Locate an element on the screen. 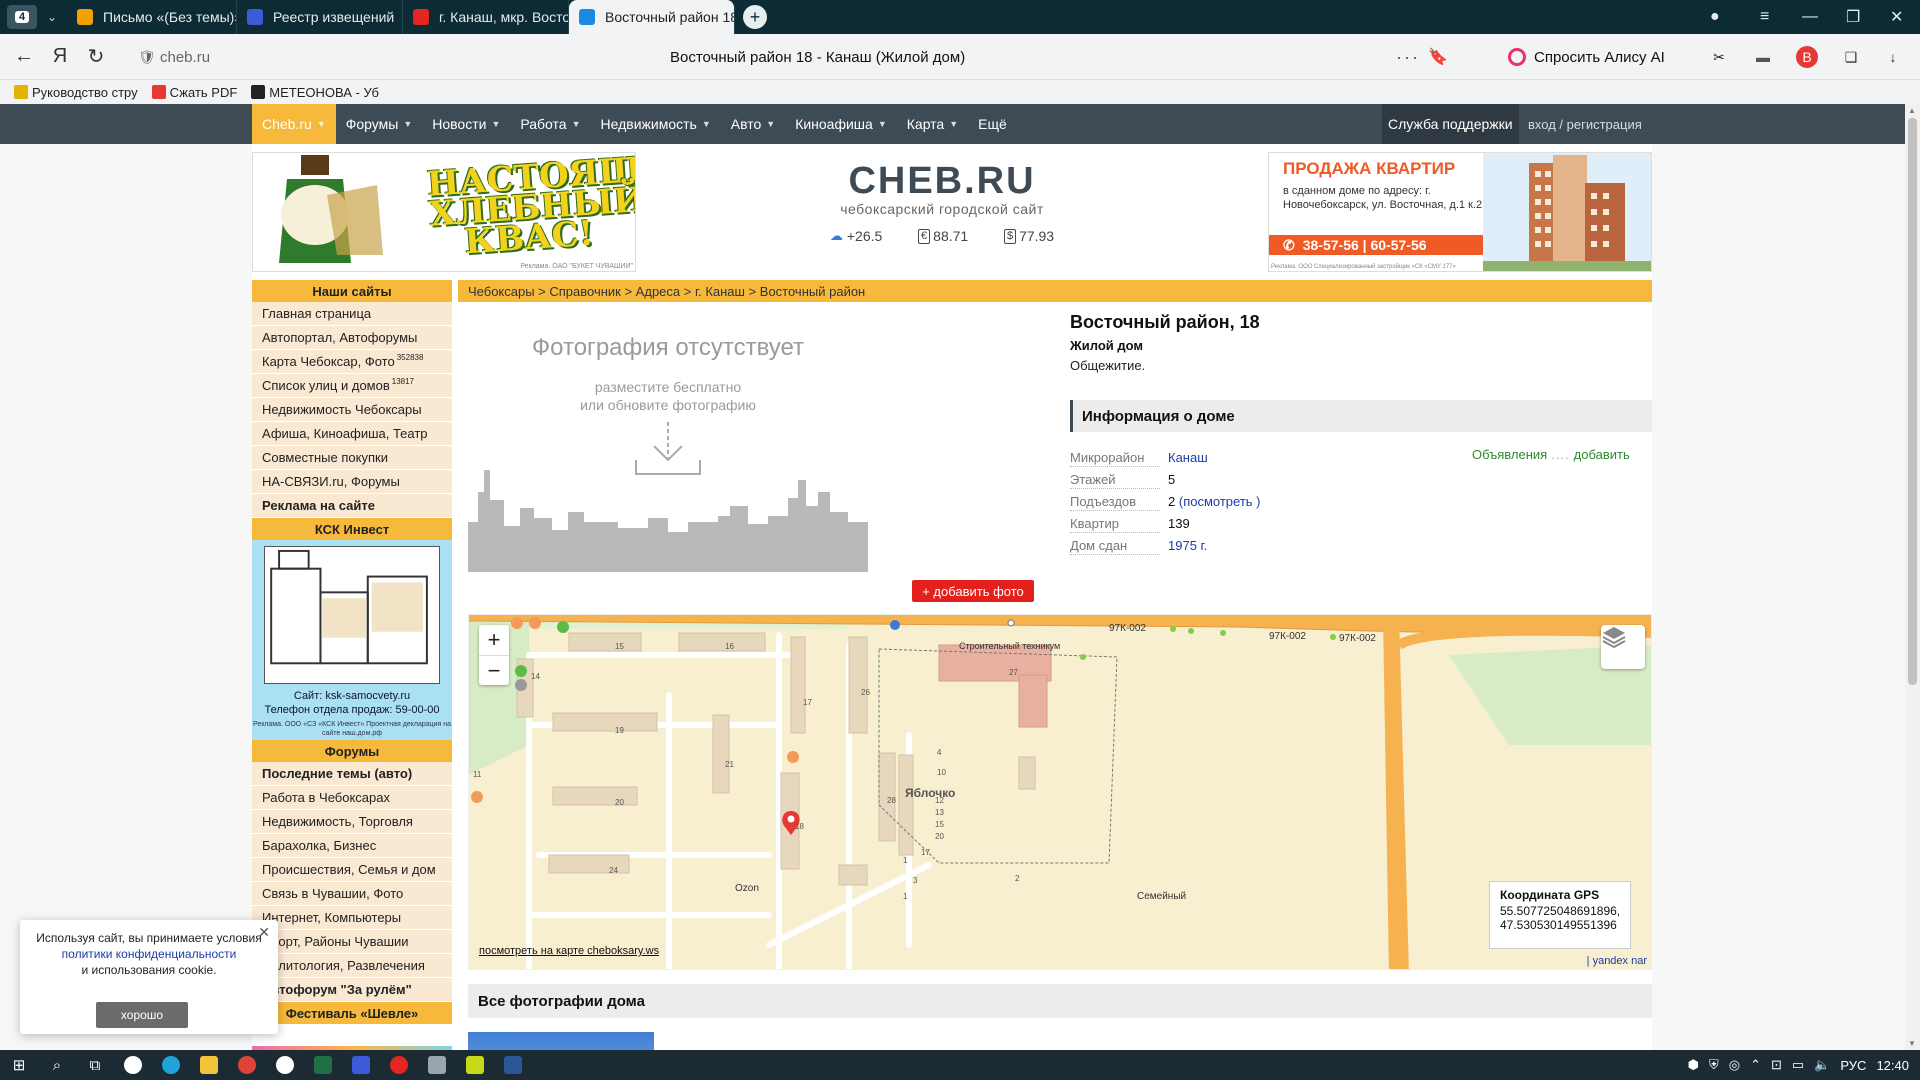 The width and height of the screenshot is (1920, 1080). chrome-icon is located at coordinates (247, 1065).